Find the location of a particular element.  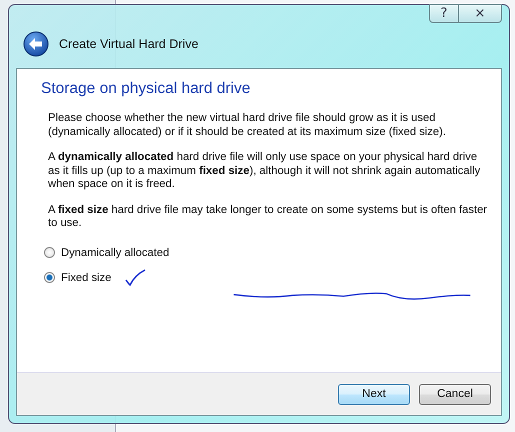

radio-option: Fixed size is located at coordinates (96, 277).